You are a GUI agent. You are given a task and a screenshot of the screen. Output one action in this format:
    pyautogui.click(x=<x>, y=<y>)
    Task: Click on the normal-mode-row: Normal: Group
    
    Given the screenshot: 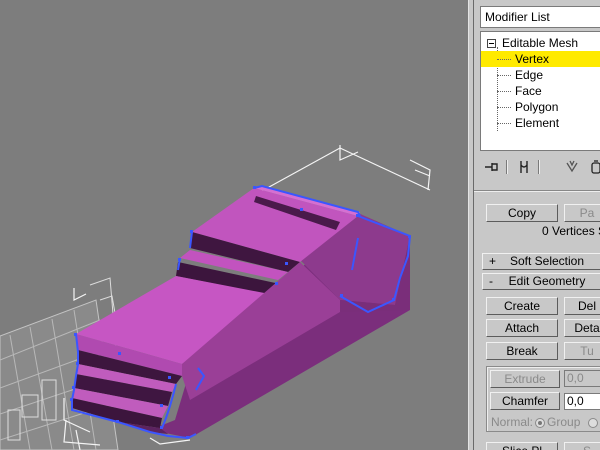 What is the action you would take?
    pyautogui.click(x=545, y=422)
    